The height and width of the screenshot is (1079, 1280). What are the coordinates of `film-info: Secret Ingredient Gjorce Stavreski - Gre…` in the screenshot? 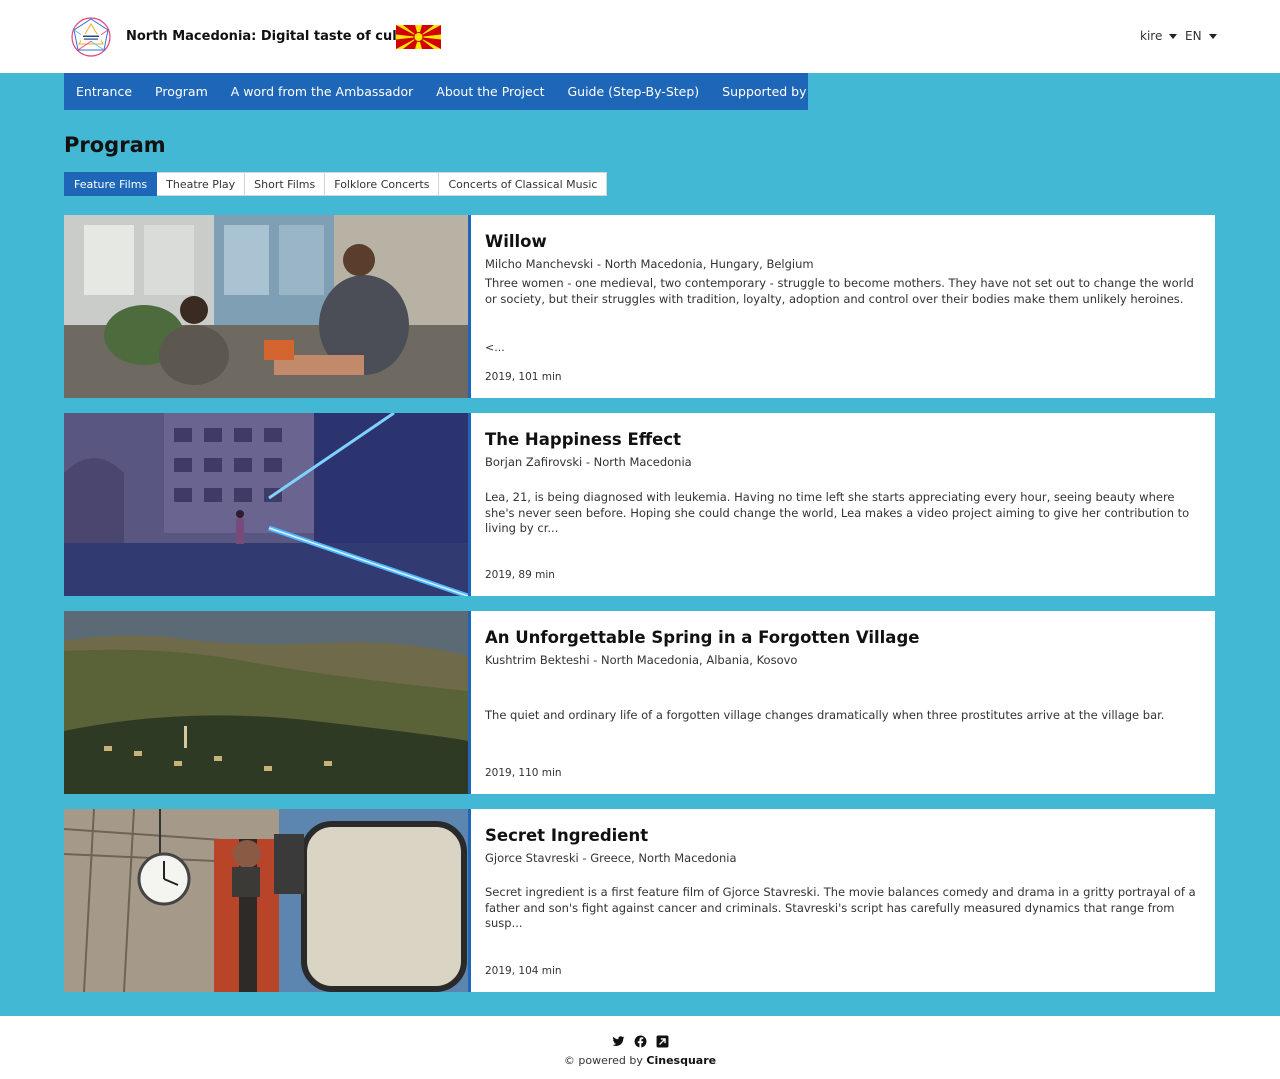 It's located at (842, 900).